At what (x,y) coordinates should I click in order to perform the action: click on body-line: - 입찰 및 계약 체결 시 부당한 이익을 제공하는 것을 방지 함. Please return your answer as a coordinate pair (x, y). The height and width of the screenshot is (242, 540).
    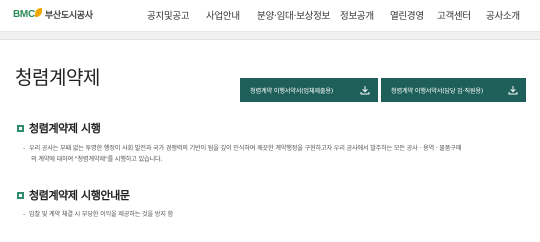
    Looking at the image, I should click on (273, 214).